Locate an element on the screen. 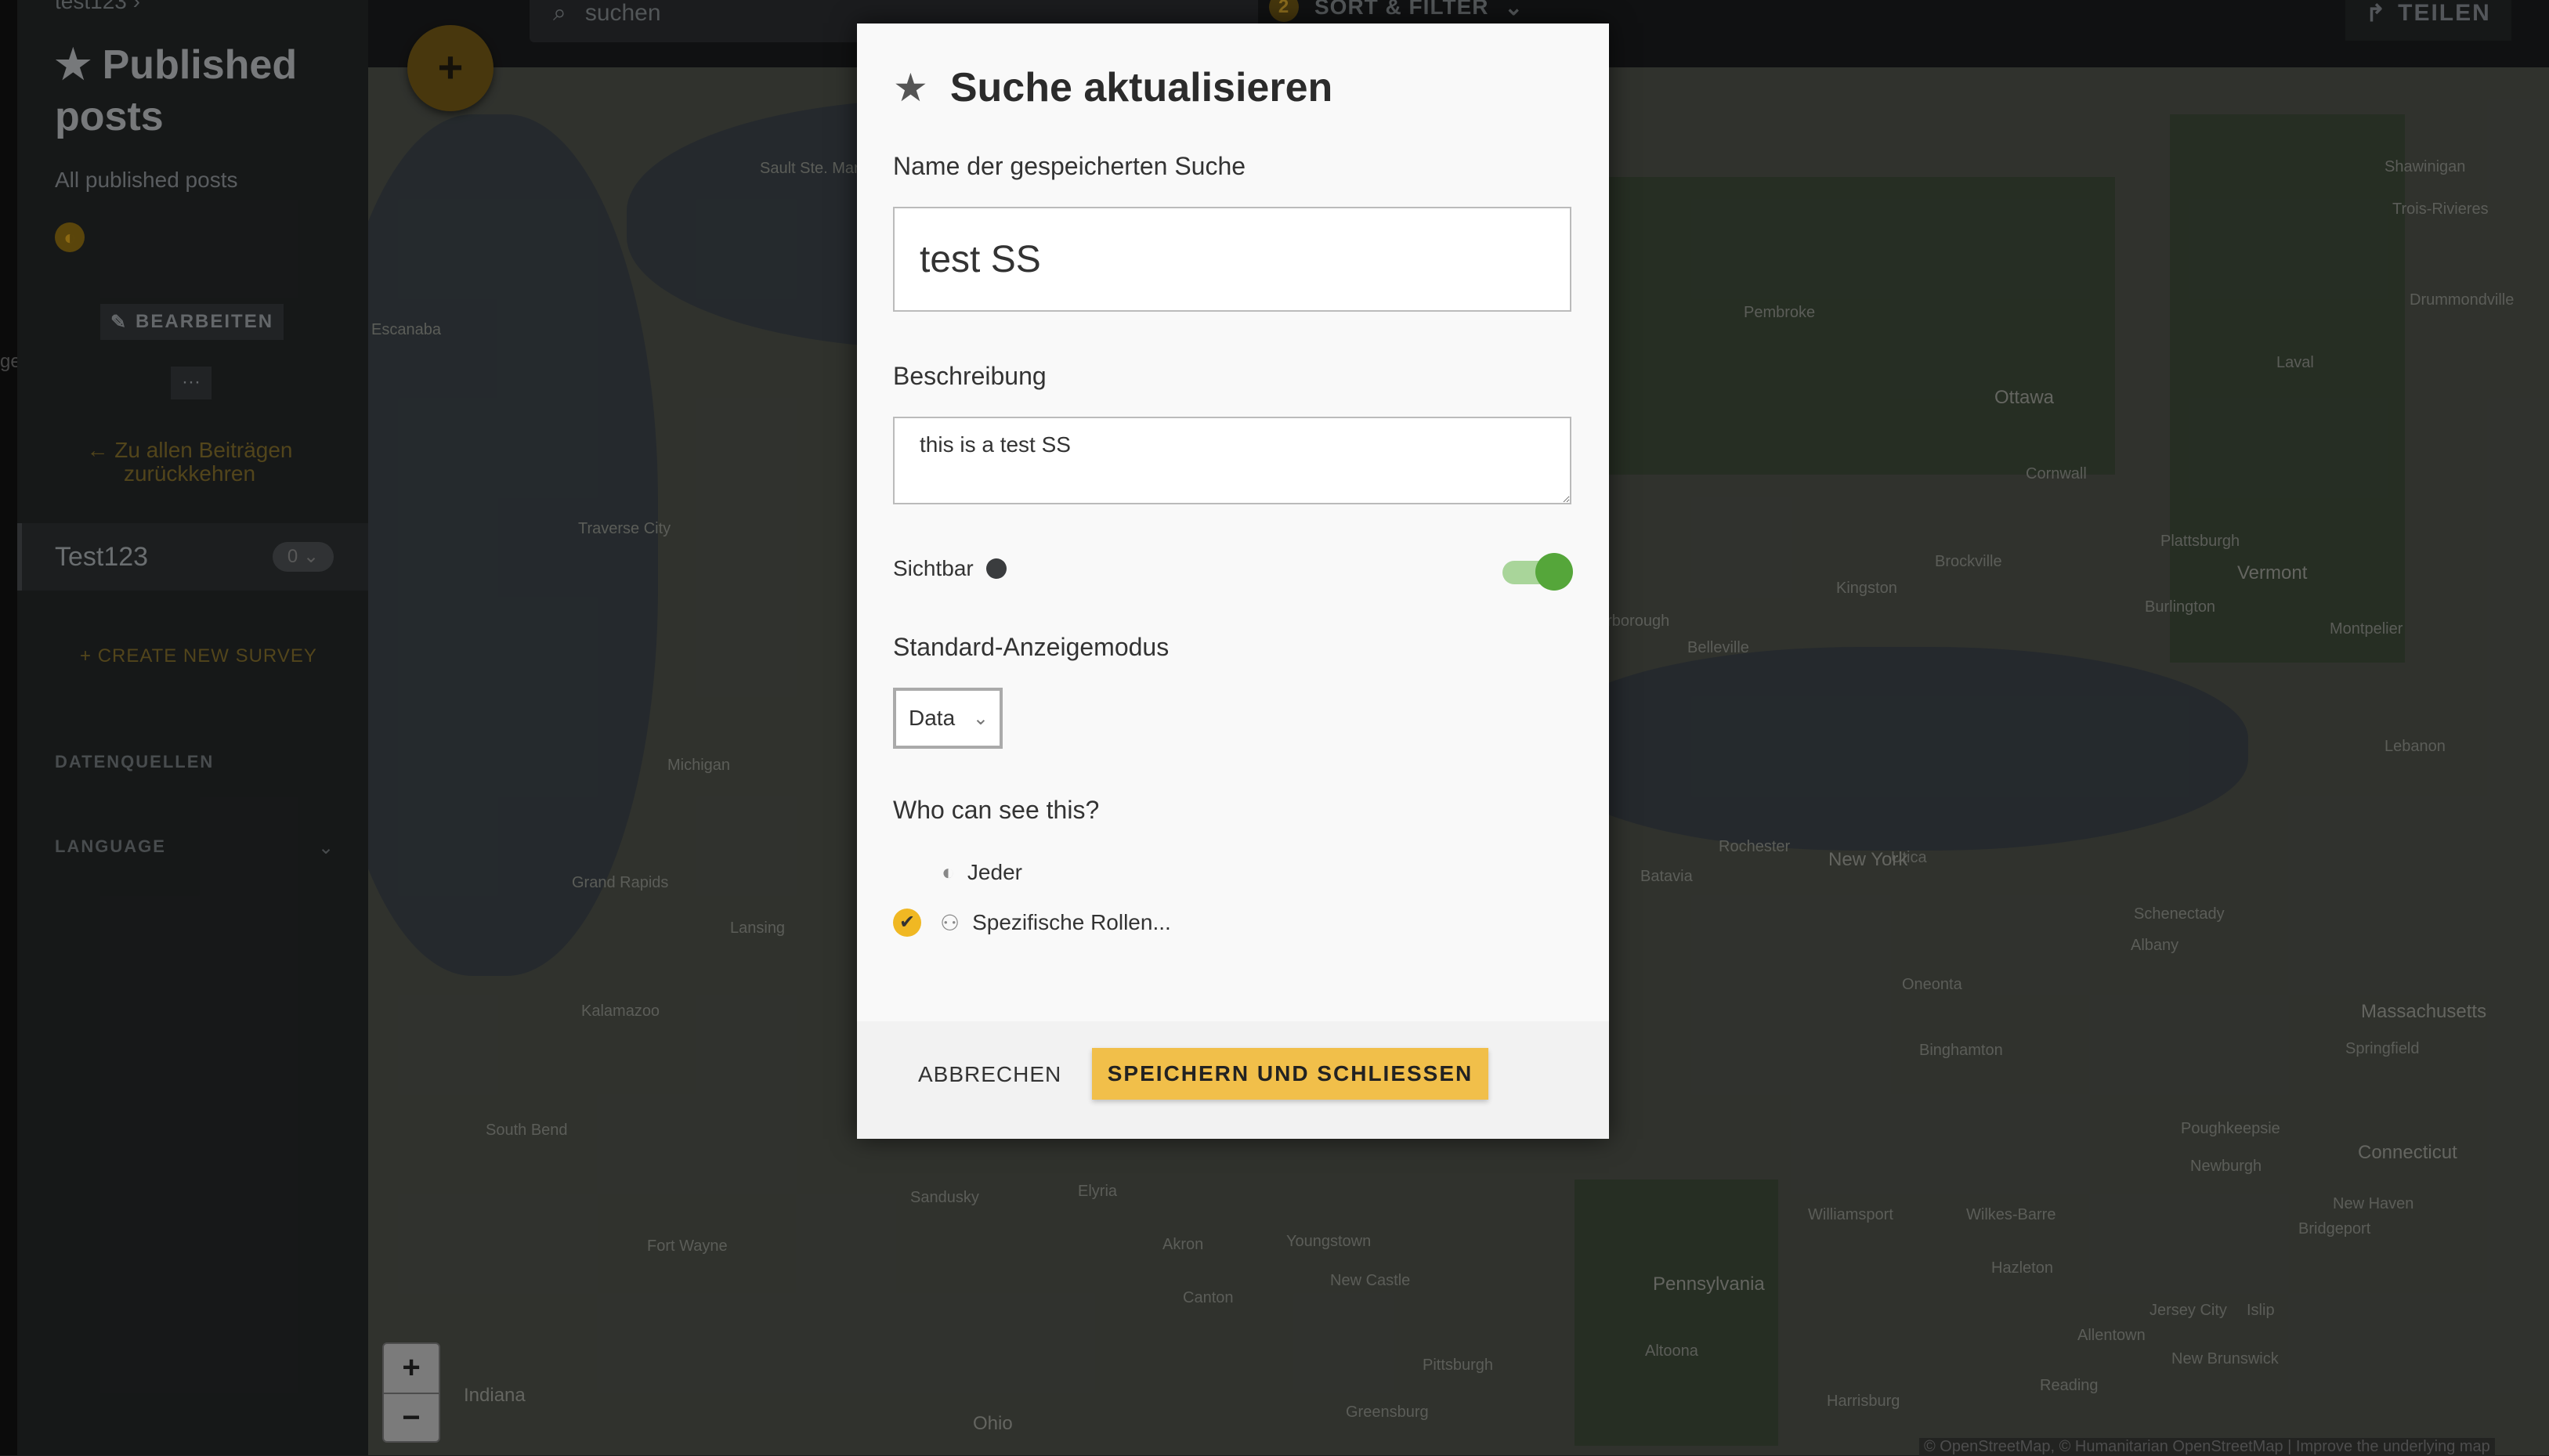 The image size is (2549, 1456). info-icon is located at coordinates (996, 568).